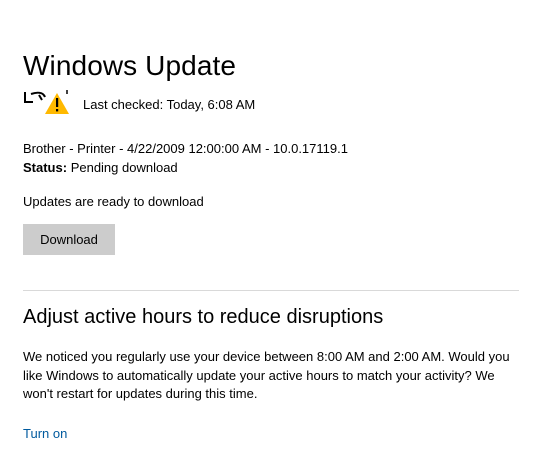 The height and width of the screenshot is (453, 546). What do you see at coordinates (45, 167) in the screenshot?
I see `status-label: Status:` at bounding box center [45, 167].